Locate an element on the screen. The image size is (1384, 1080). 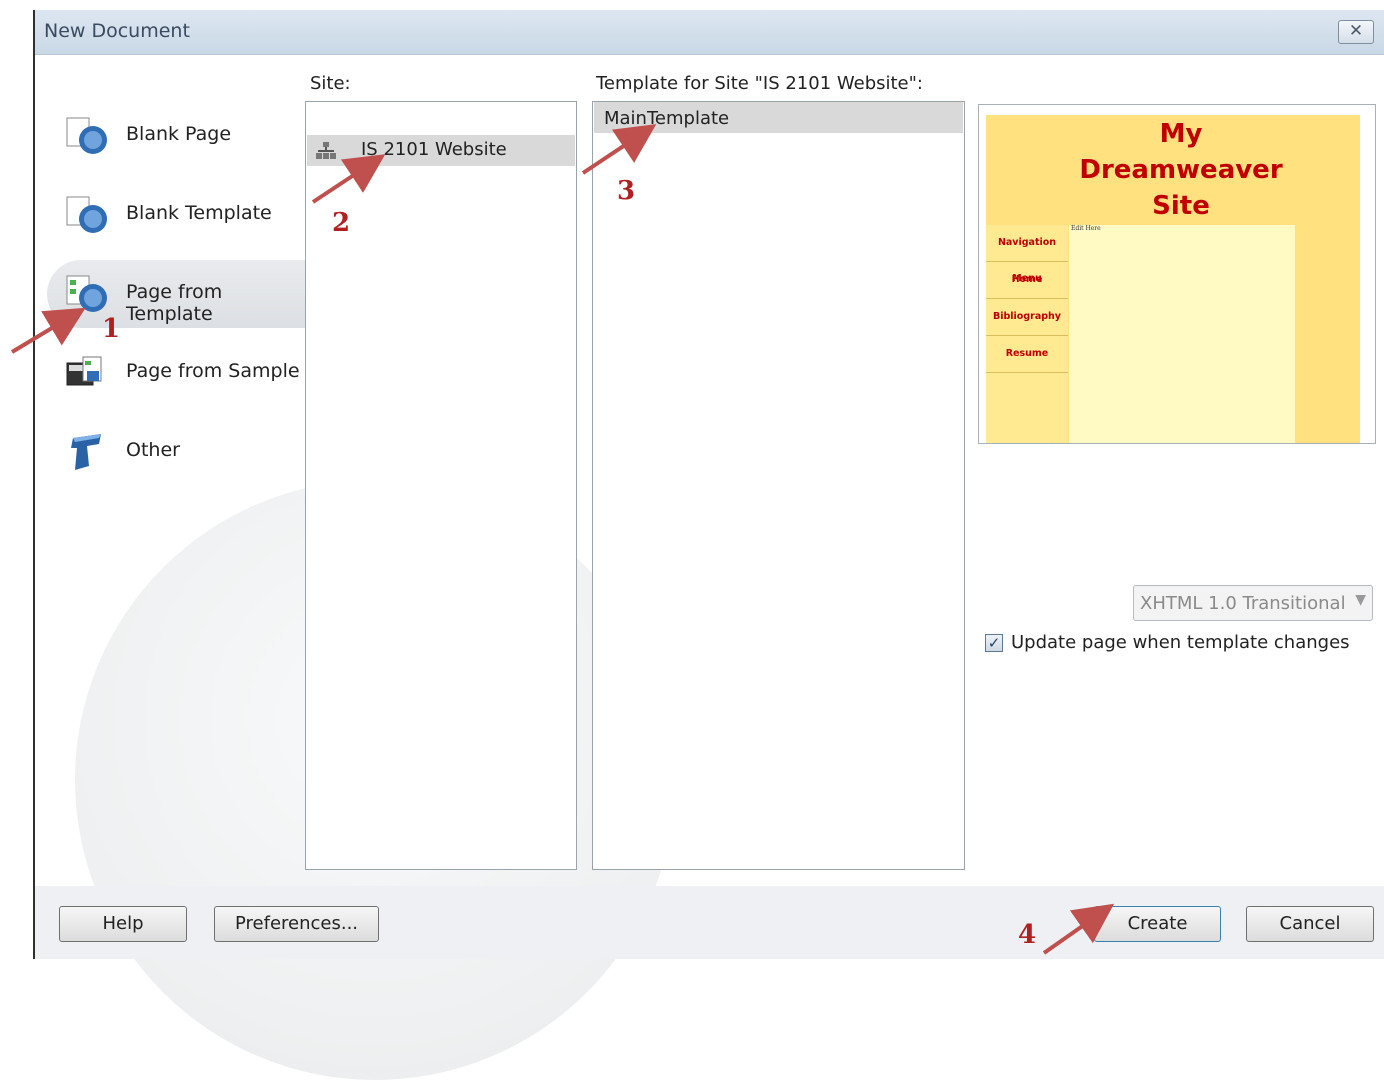
blank-page-icon is located at coordinates (86, 135).